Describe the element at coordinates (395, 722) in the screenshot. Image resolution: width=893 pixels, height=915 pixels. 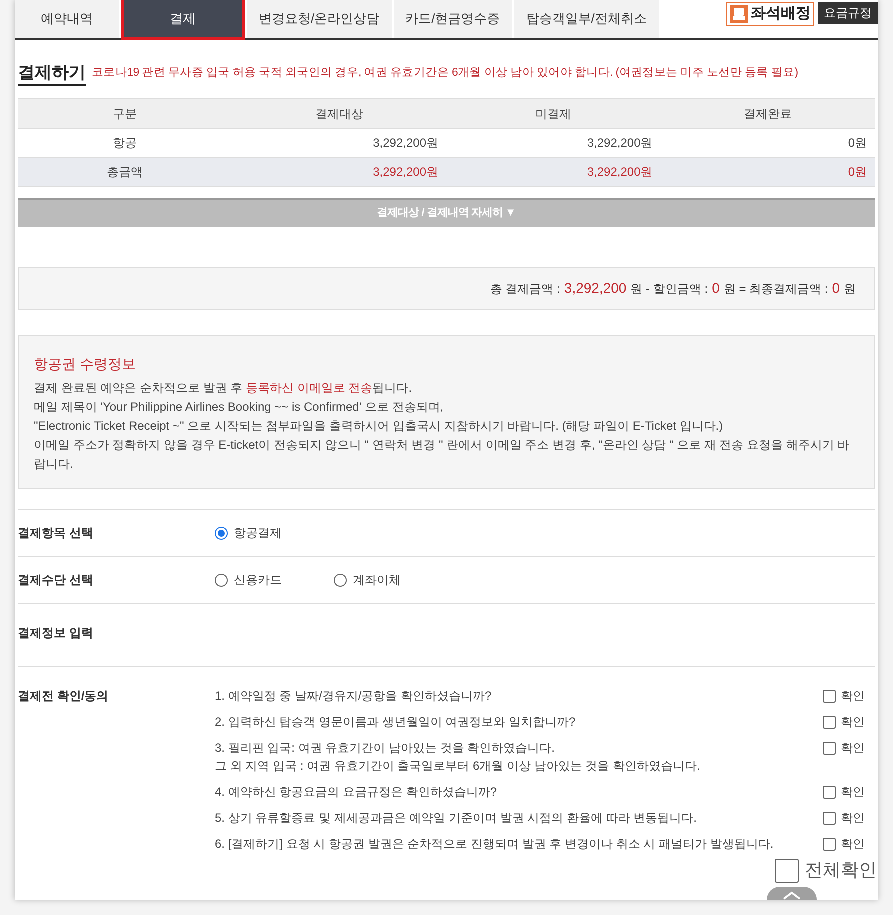
I see `agreement-text: 2. 입력하신 탑승객 영문이름과 생년월일이 여권정보와 일치합니까?` at that location.